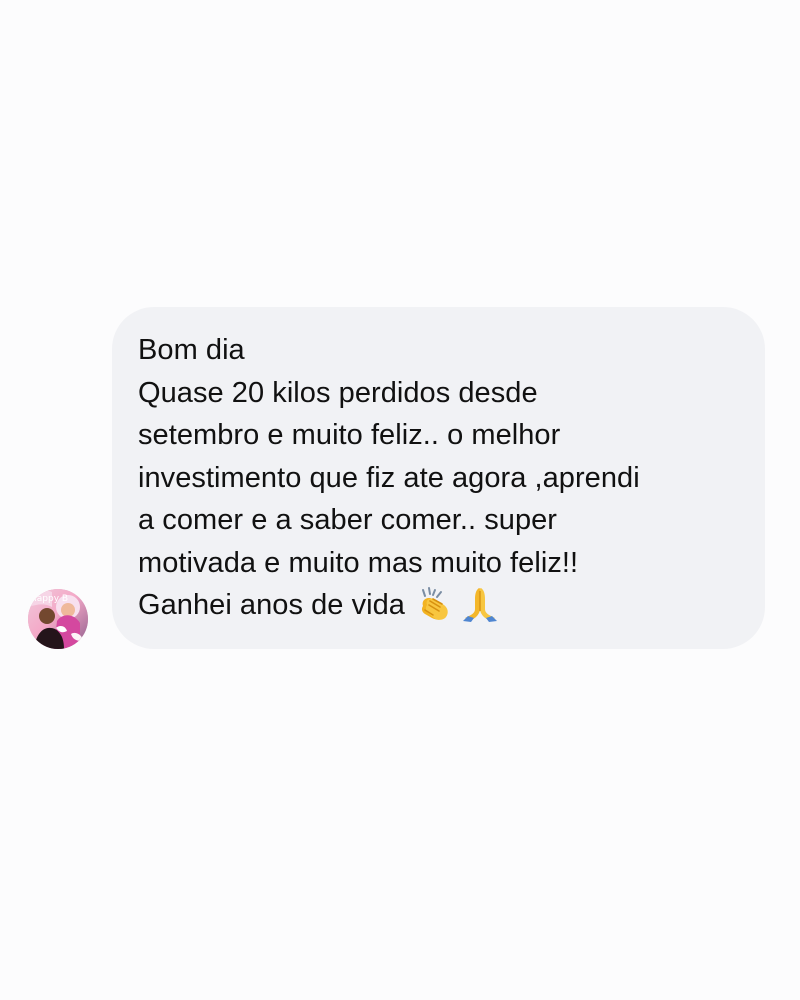 This screenshot has width=800, height=1000. Describe the element at coordinates (348, 520) in the screenshot. I see `message-line-5: a comer e a saber comer.. super` at that location.